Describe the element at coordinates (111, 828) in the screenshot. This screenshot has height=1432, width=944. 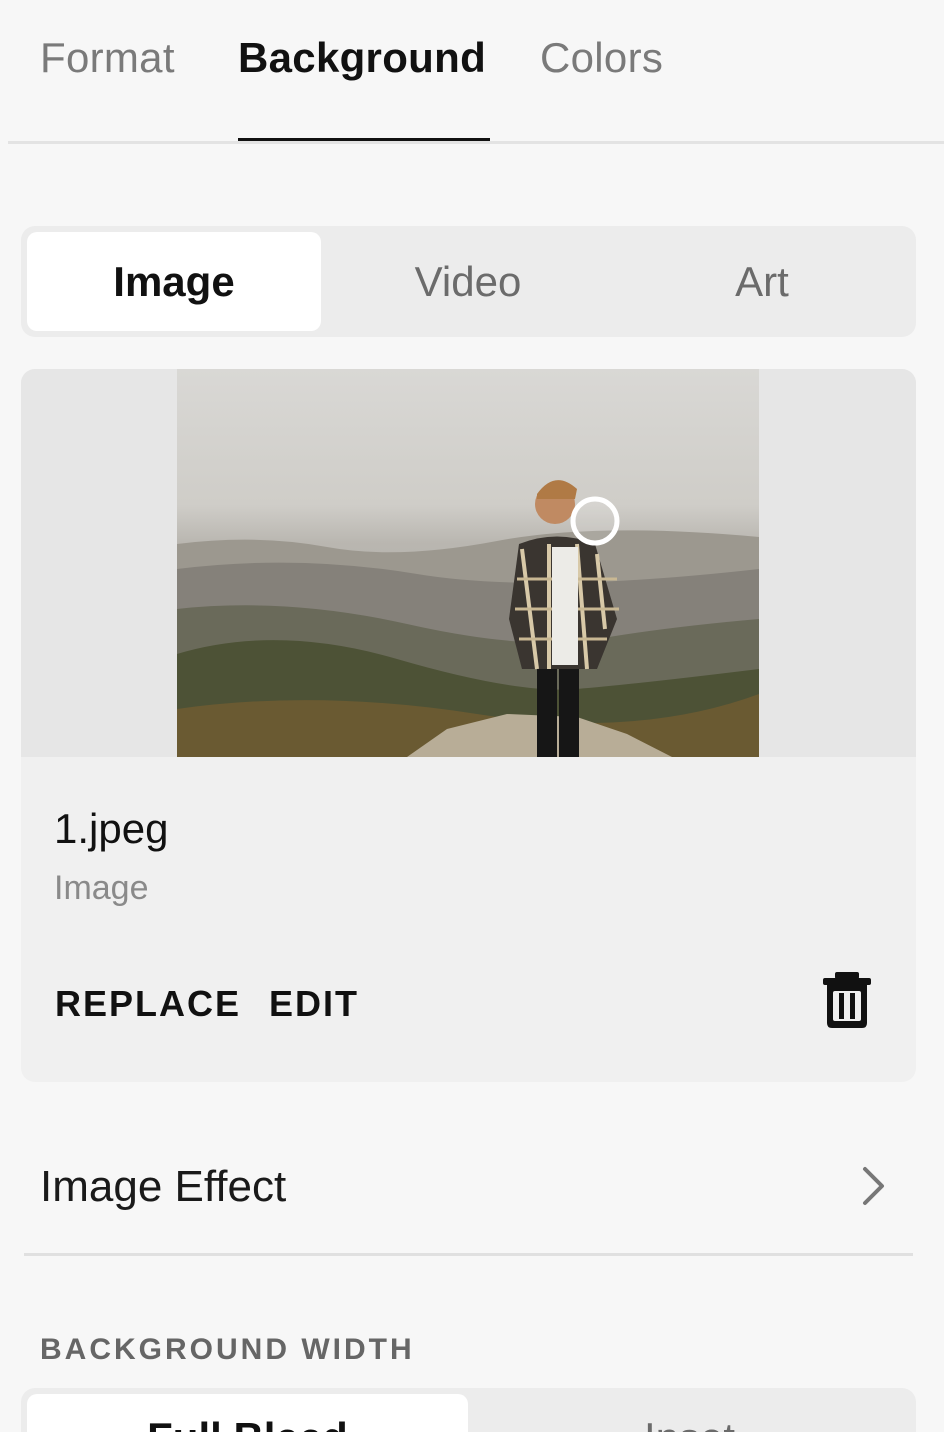
I see `file-name: 1.jpeg` at that location.